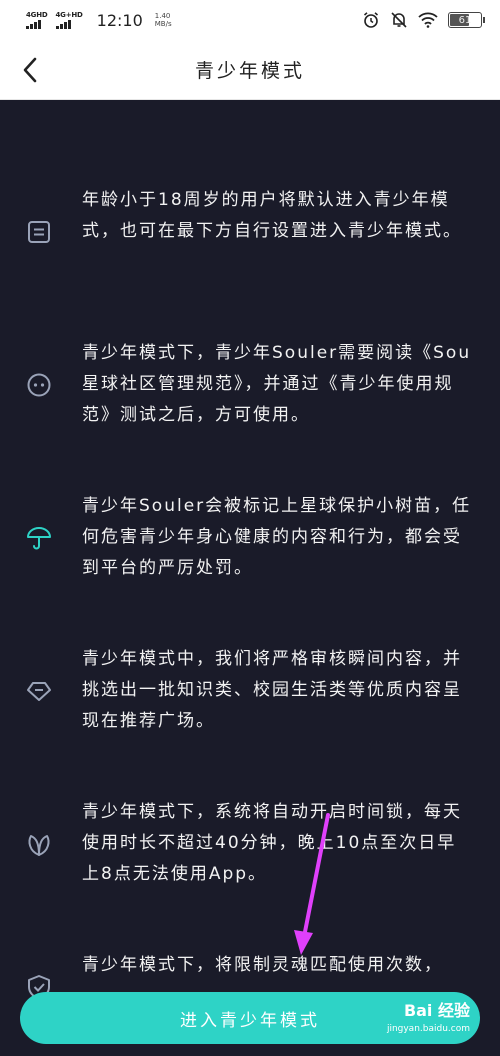 Image resolution: width=500 pixels, height=1056 pixels. What do you see at coordinates (466, 20) in the screenshot?
I see `battery-icon: 61` at bounding box center [466, 20].